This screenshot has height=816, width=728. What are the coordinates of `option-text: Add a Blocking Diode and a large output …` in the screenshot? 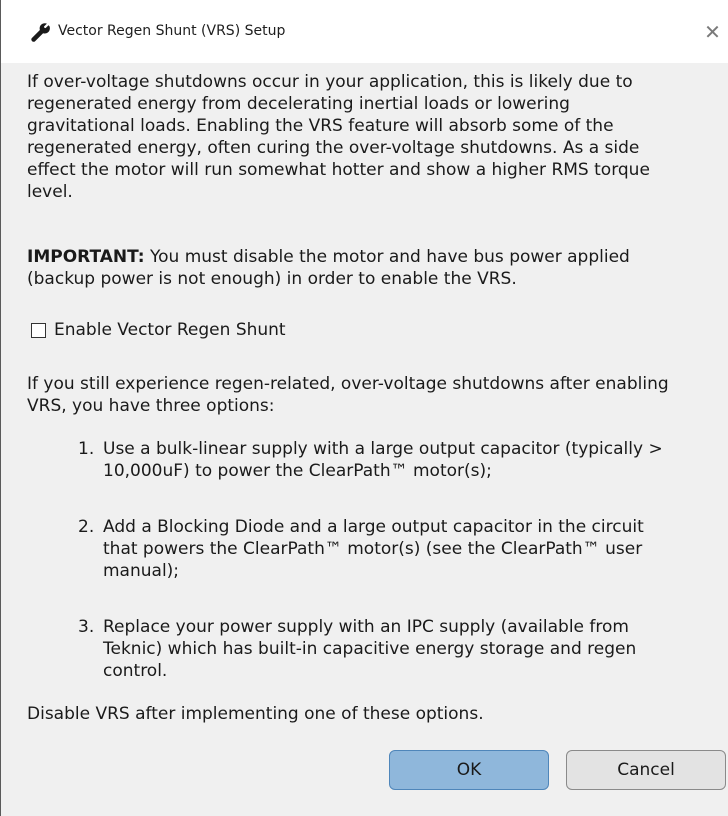 It's located at (373, 549).